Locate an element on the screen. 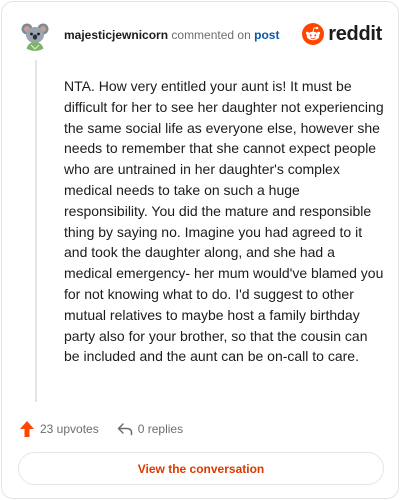 The image size is (400, 500). comment-meta: majesticjewnicorn commented on post is located at coordinates (171, 35).